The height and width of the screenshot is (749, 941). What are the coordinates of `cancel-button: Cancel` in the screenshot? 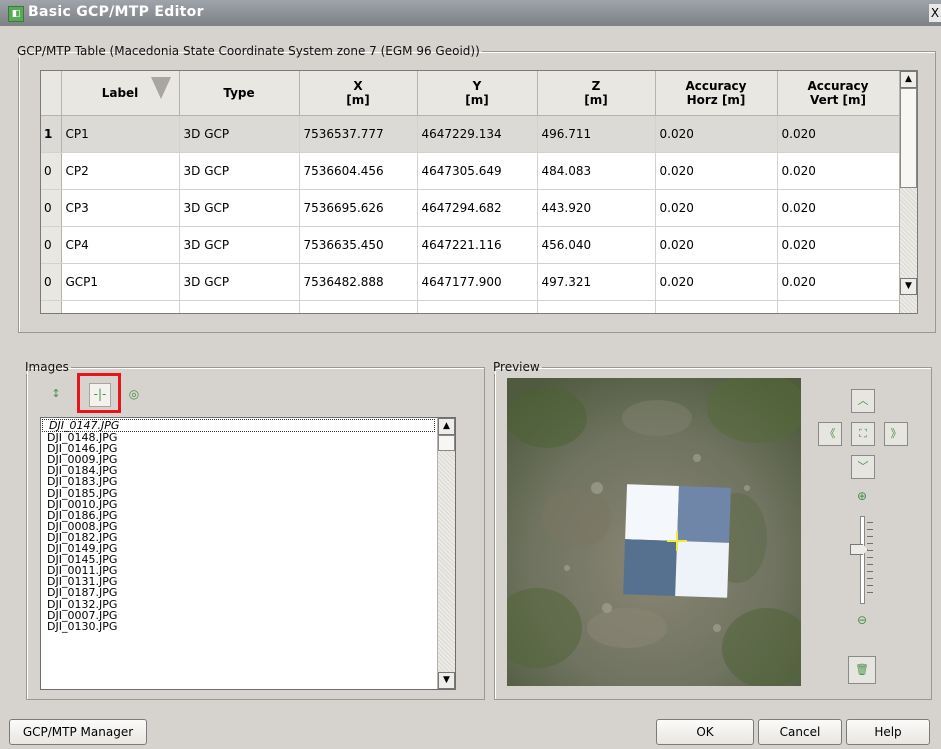 It's located at (800, 732).